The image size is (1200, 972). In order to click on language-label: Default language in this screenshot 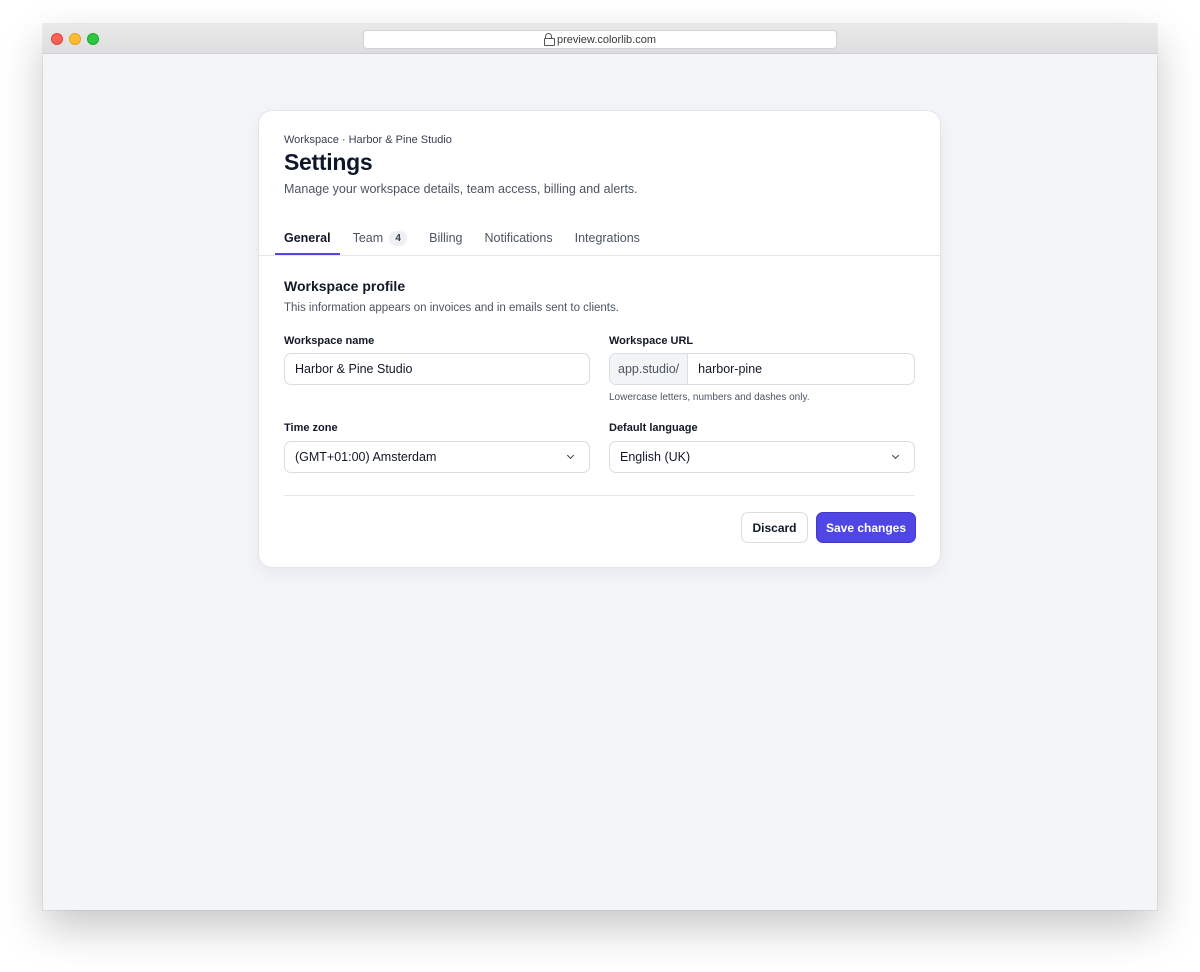, I will do `click(653, 428)`.